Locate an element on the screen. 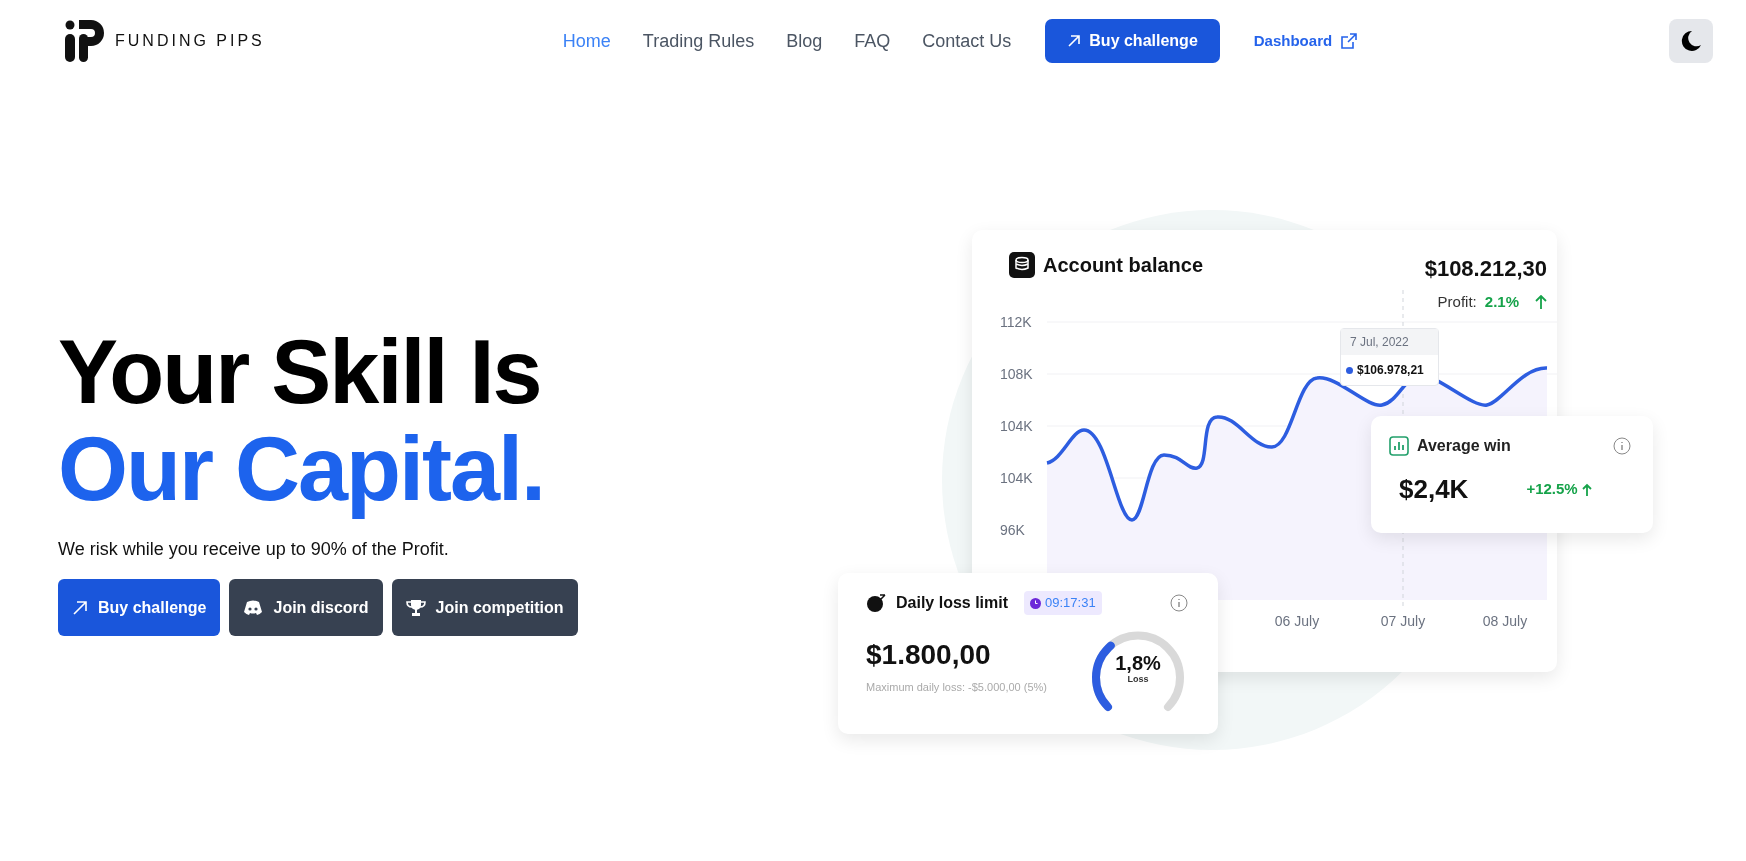 The image size is (1746, 861). external-link-icon is located at coordinates (1349, 41).